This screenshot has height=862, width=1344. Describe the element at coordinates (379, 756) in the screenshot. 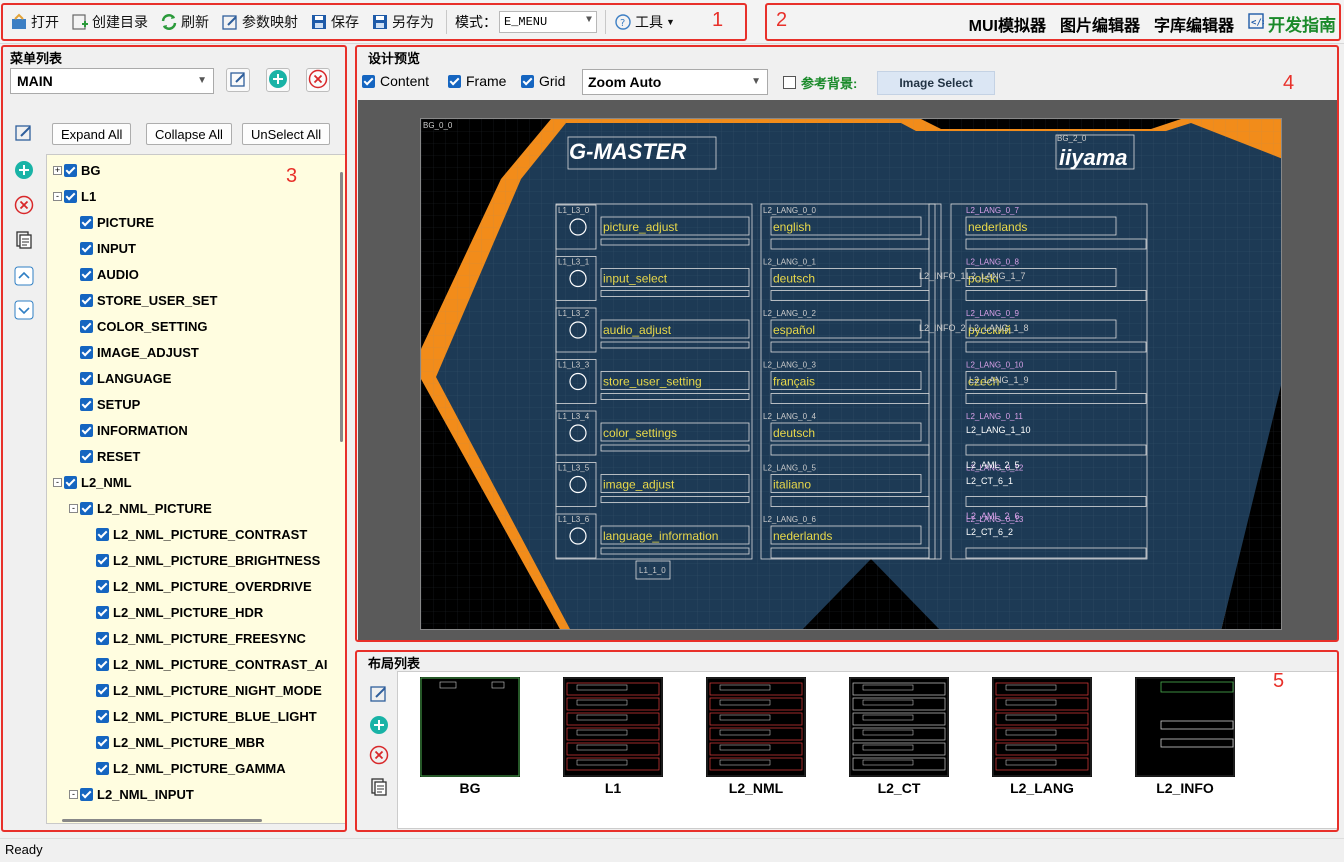

I see `delete-layout-button` at that location.